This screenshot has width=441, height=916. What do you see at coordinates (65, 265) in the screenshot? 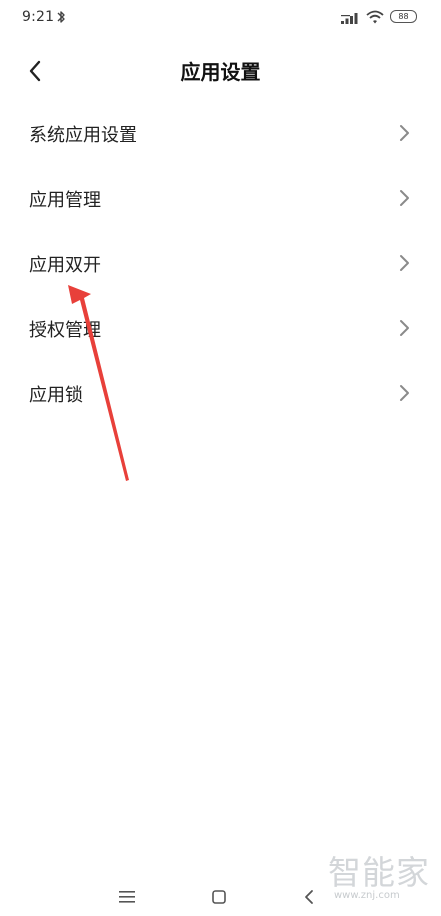
I see `list-item-label: 应用双开` at bounding box center [65, 265].